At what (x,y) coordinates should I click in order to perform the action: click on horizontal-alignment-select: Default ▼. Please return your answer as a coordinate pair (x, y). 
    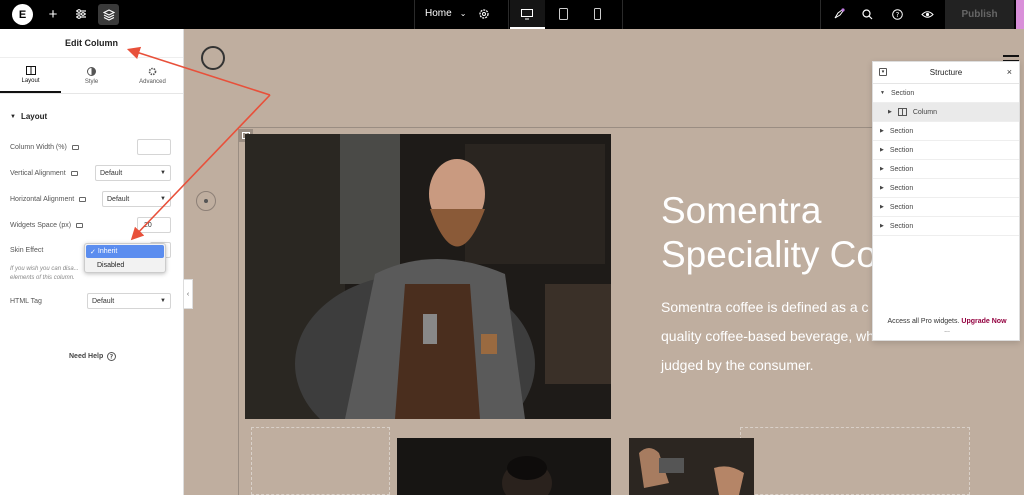
    Looking at the image, I should click on (136, 199).